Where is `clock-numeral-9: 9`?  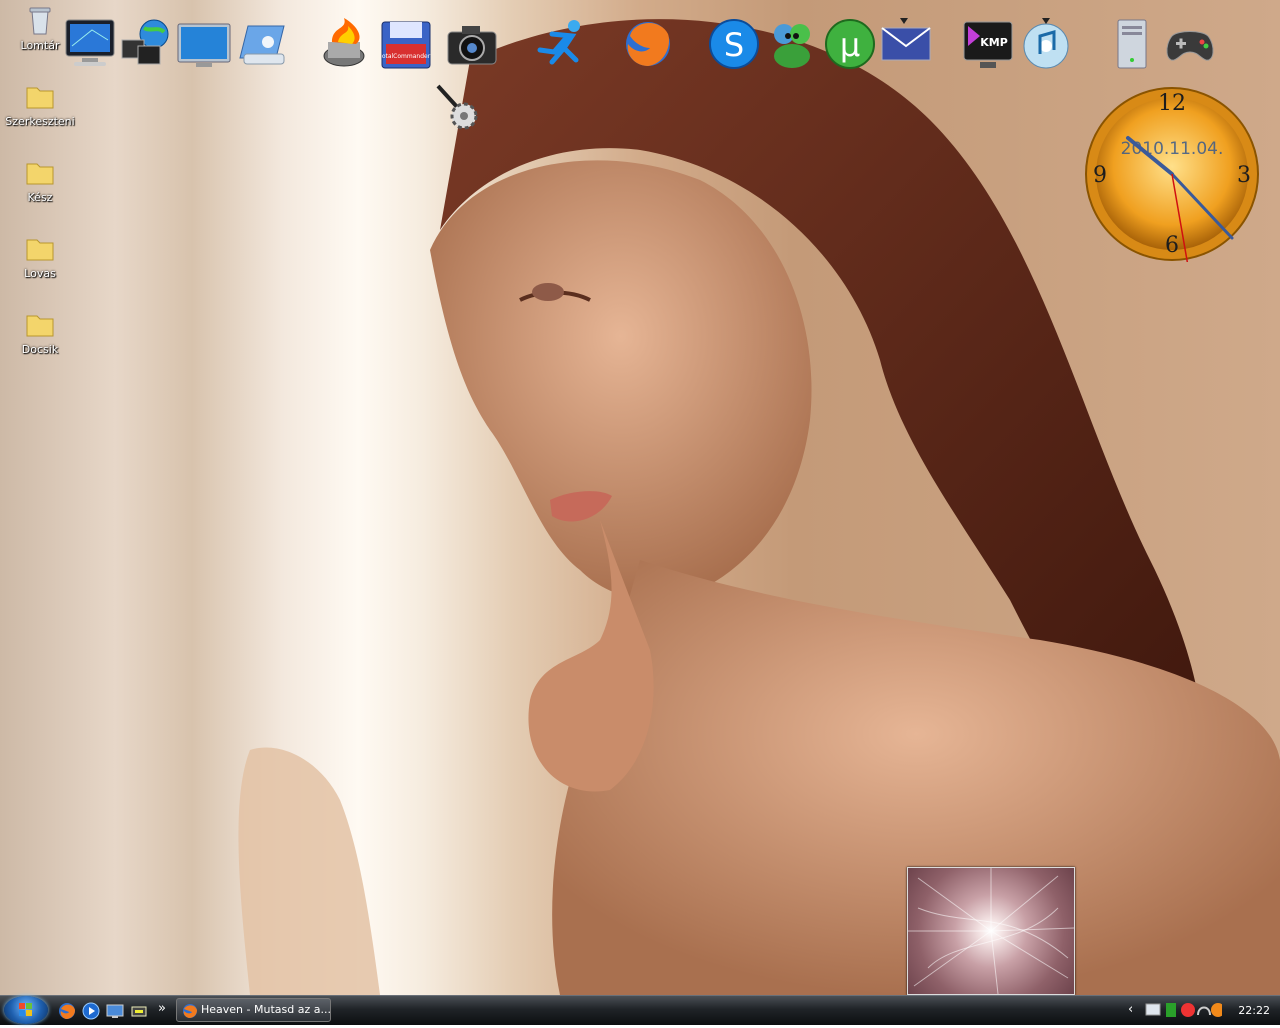
clock-numeral-9: 9 is located at coordinates (1100, 175).